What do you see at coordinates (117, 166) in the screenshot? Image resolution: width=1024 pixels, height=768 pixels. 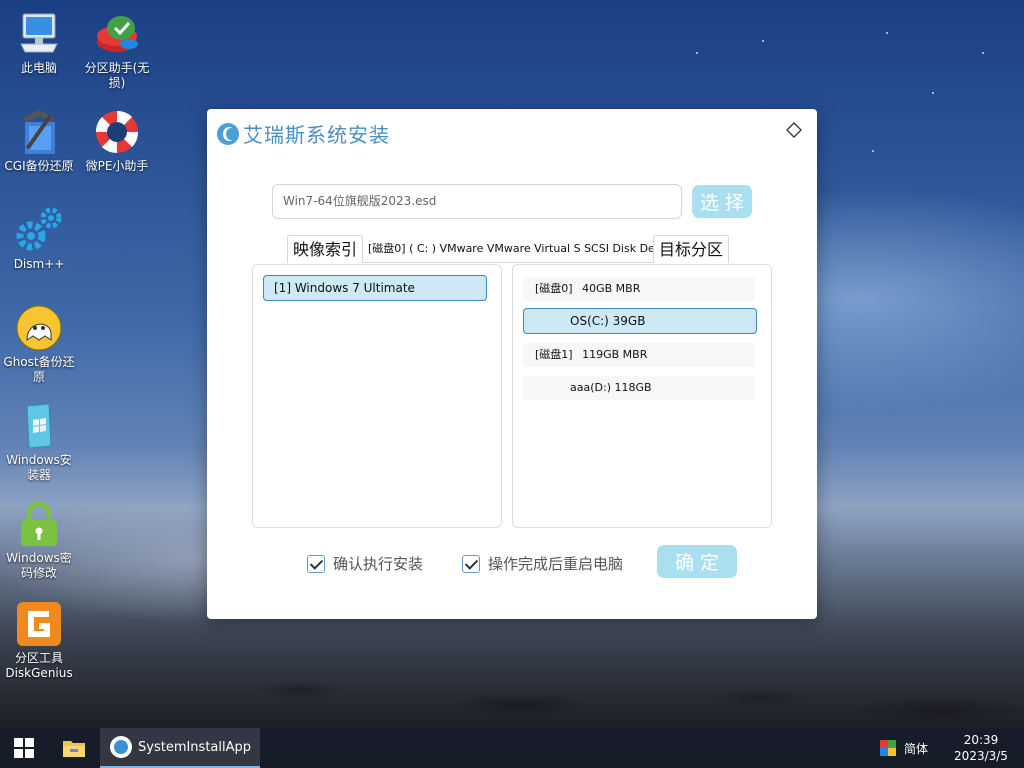 I see `desktop-icon-label: 微PE小助手` at bounding box center [117, 166].